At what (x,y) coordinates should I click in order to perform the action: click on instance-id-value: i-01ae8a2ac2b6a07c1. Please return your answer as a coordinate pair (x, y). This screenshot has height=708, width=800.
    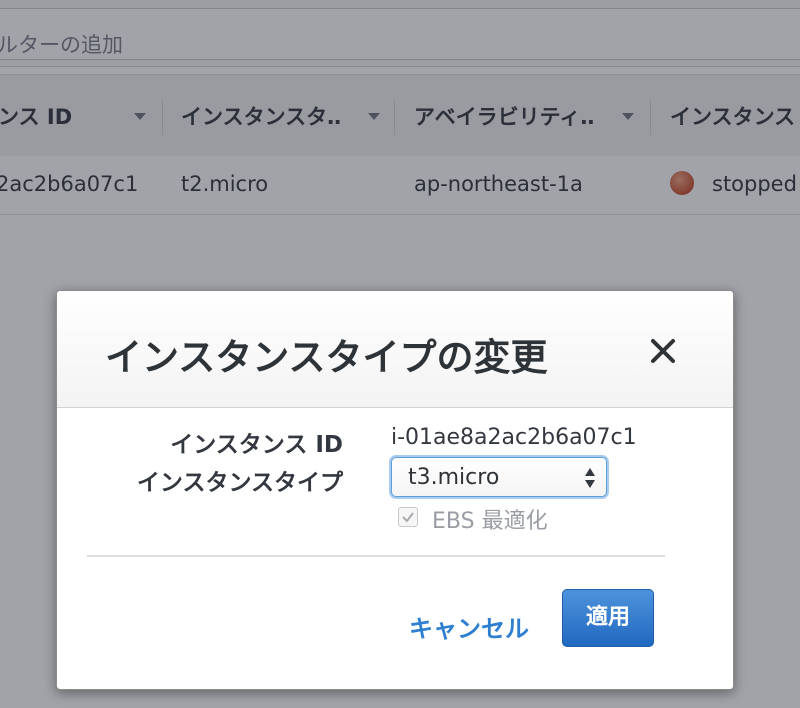
    Looking at the image, I should click on (514, 437).